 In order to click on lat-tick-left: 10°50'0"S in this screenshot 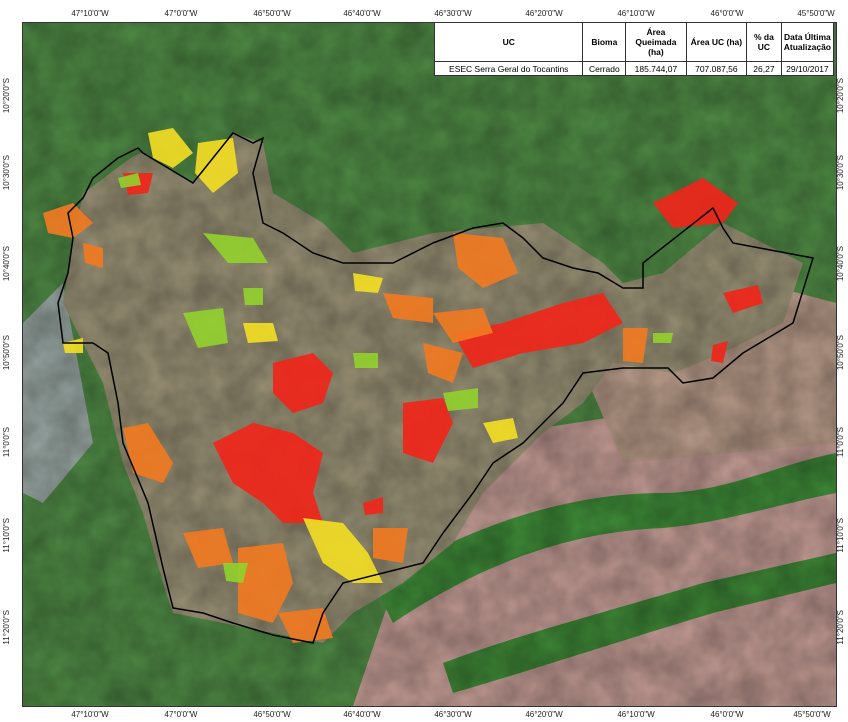, I will do `click(6, 353)`.